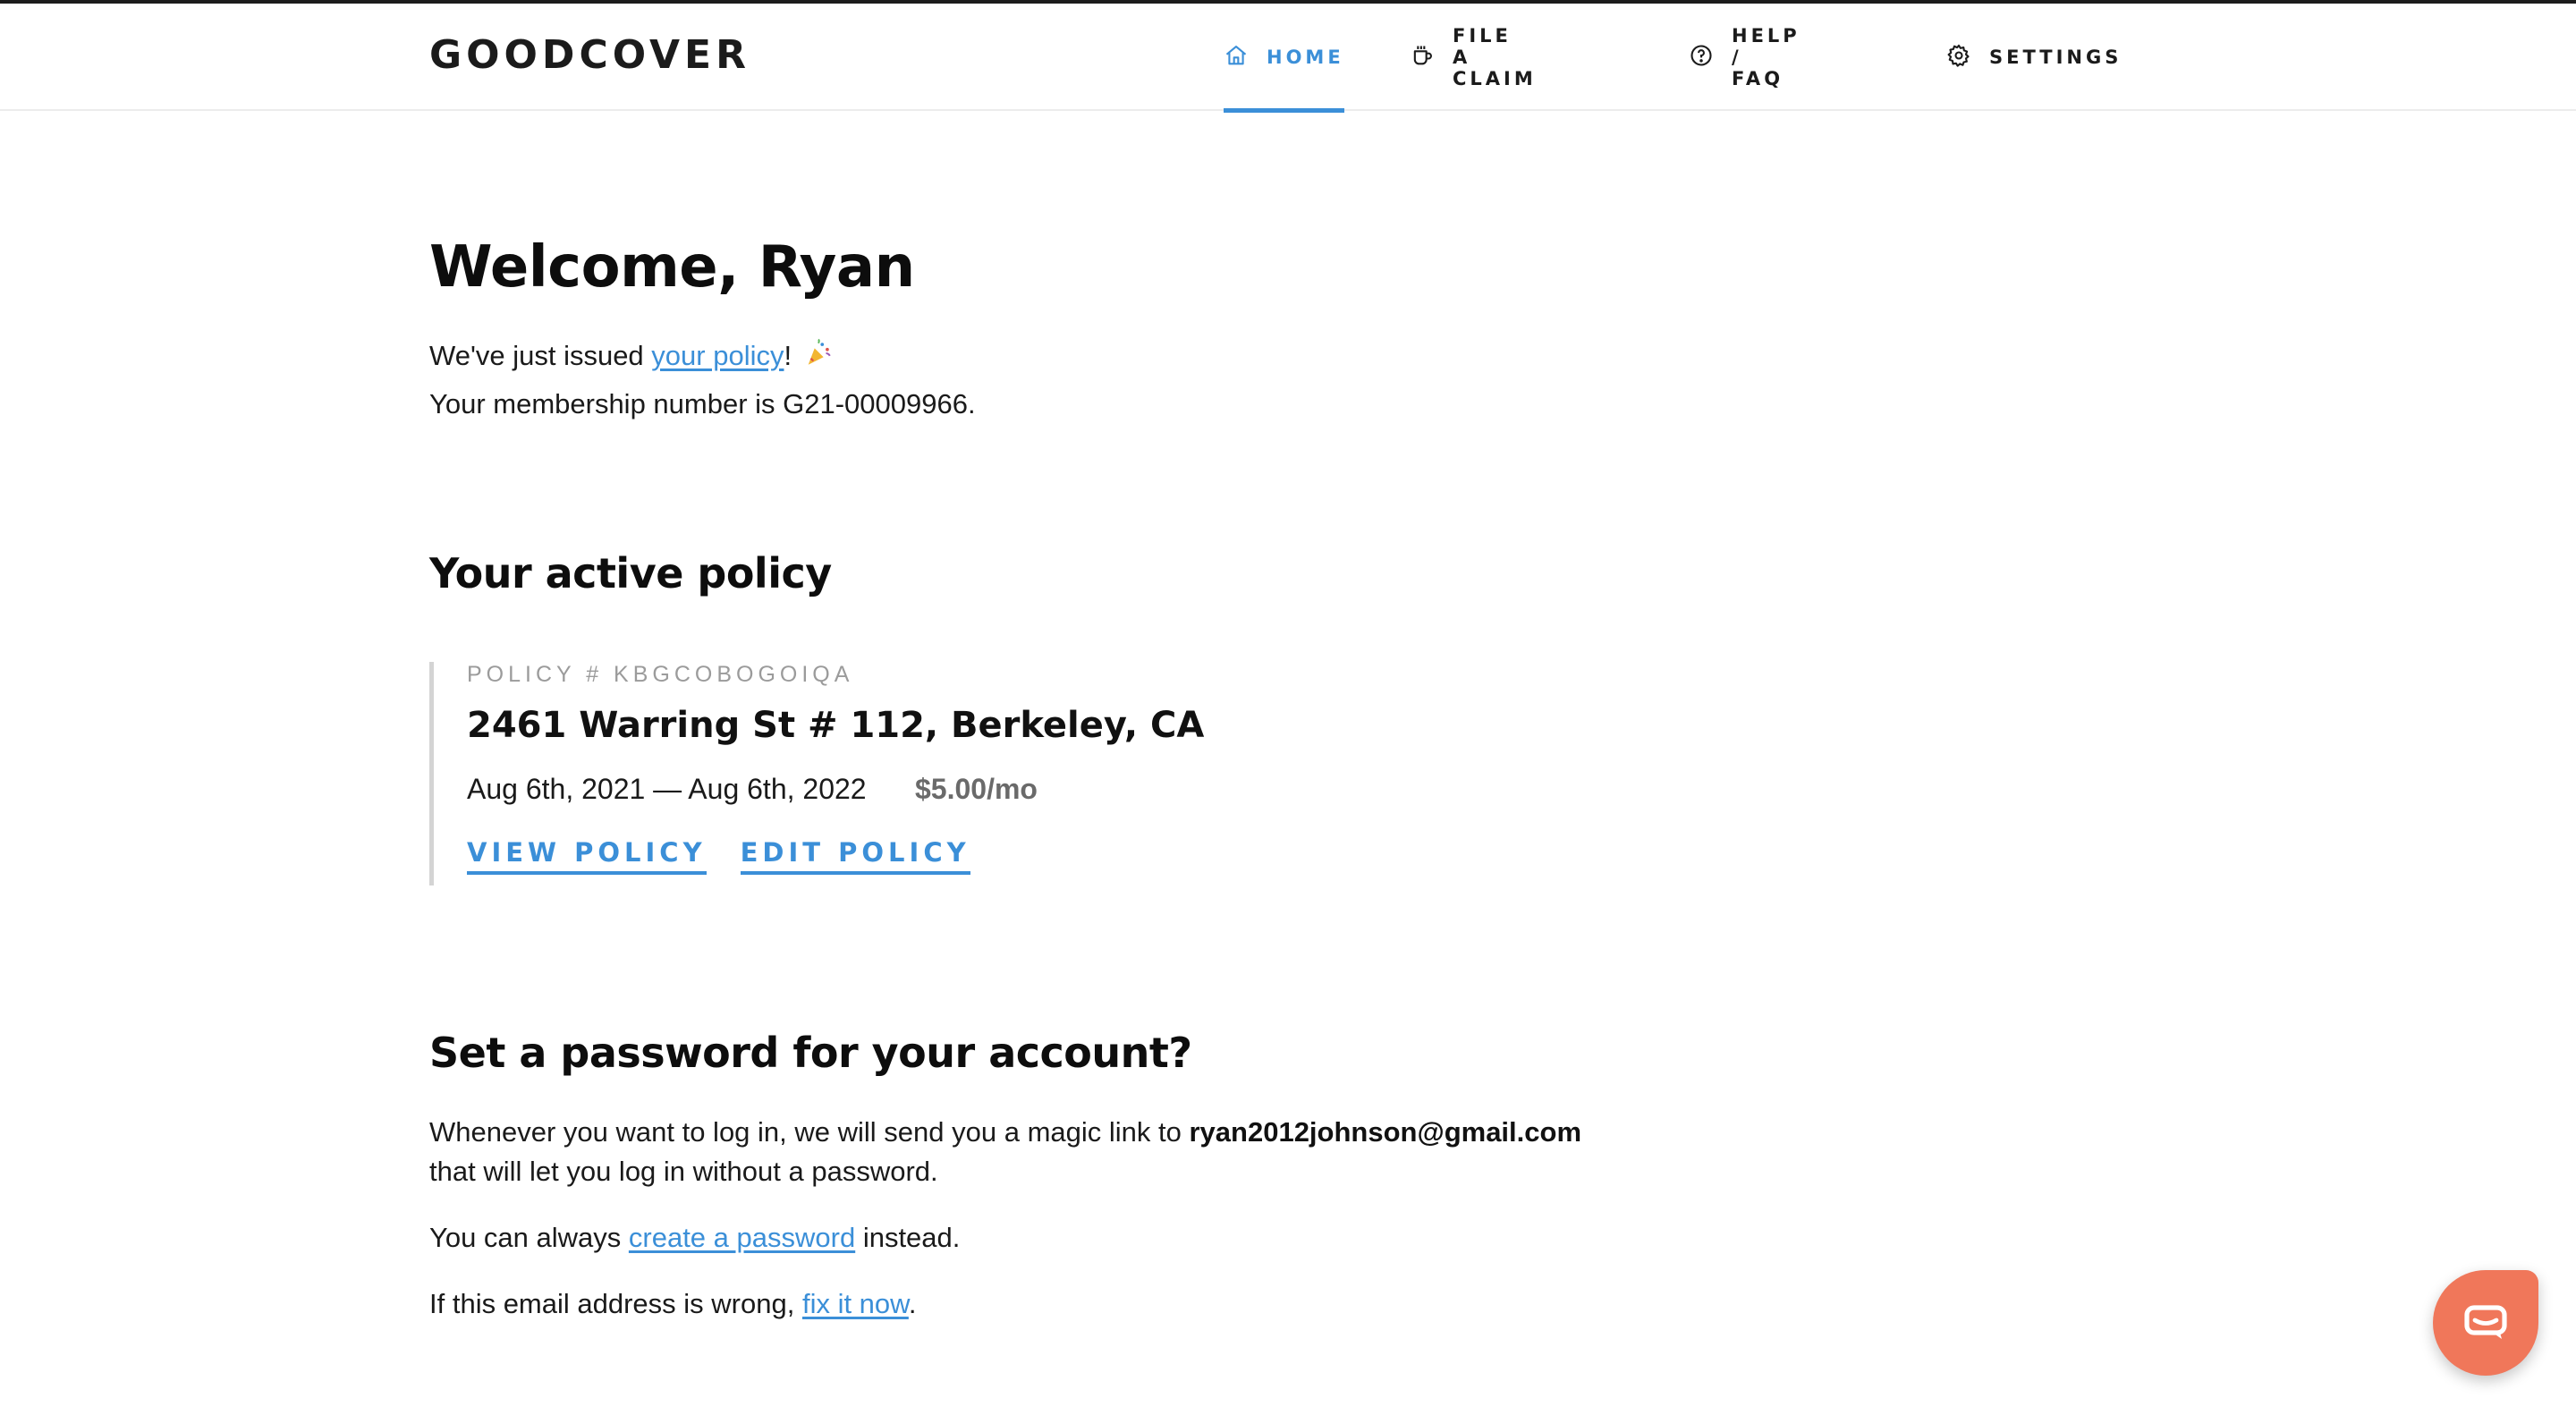 This screenshot has width=2576, height=1415. Describe the element at coordinates (660, 675) in the screenshot. I see `policy-number: POLICY # KBGCOBOGOIQA` at that location.